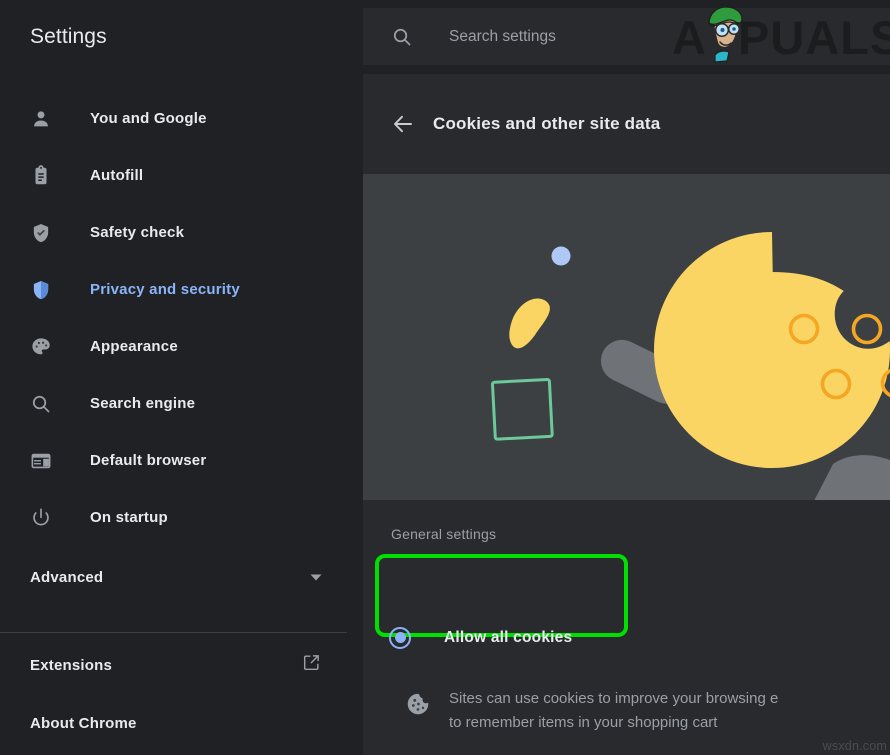 This screenshot has height=755, width=890. I want to click on radio-option-allow-all-cookies: Allow all cookies, so click(626, 637).